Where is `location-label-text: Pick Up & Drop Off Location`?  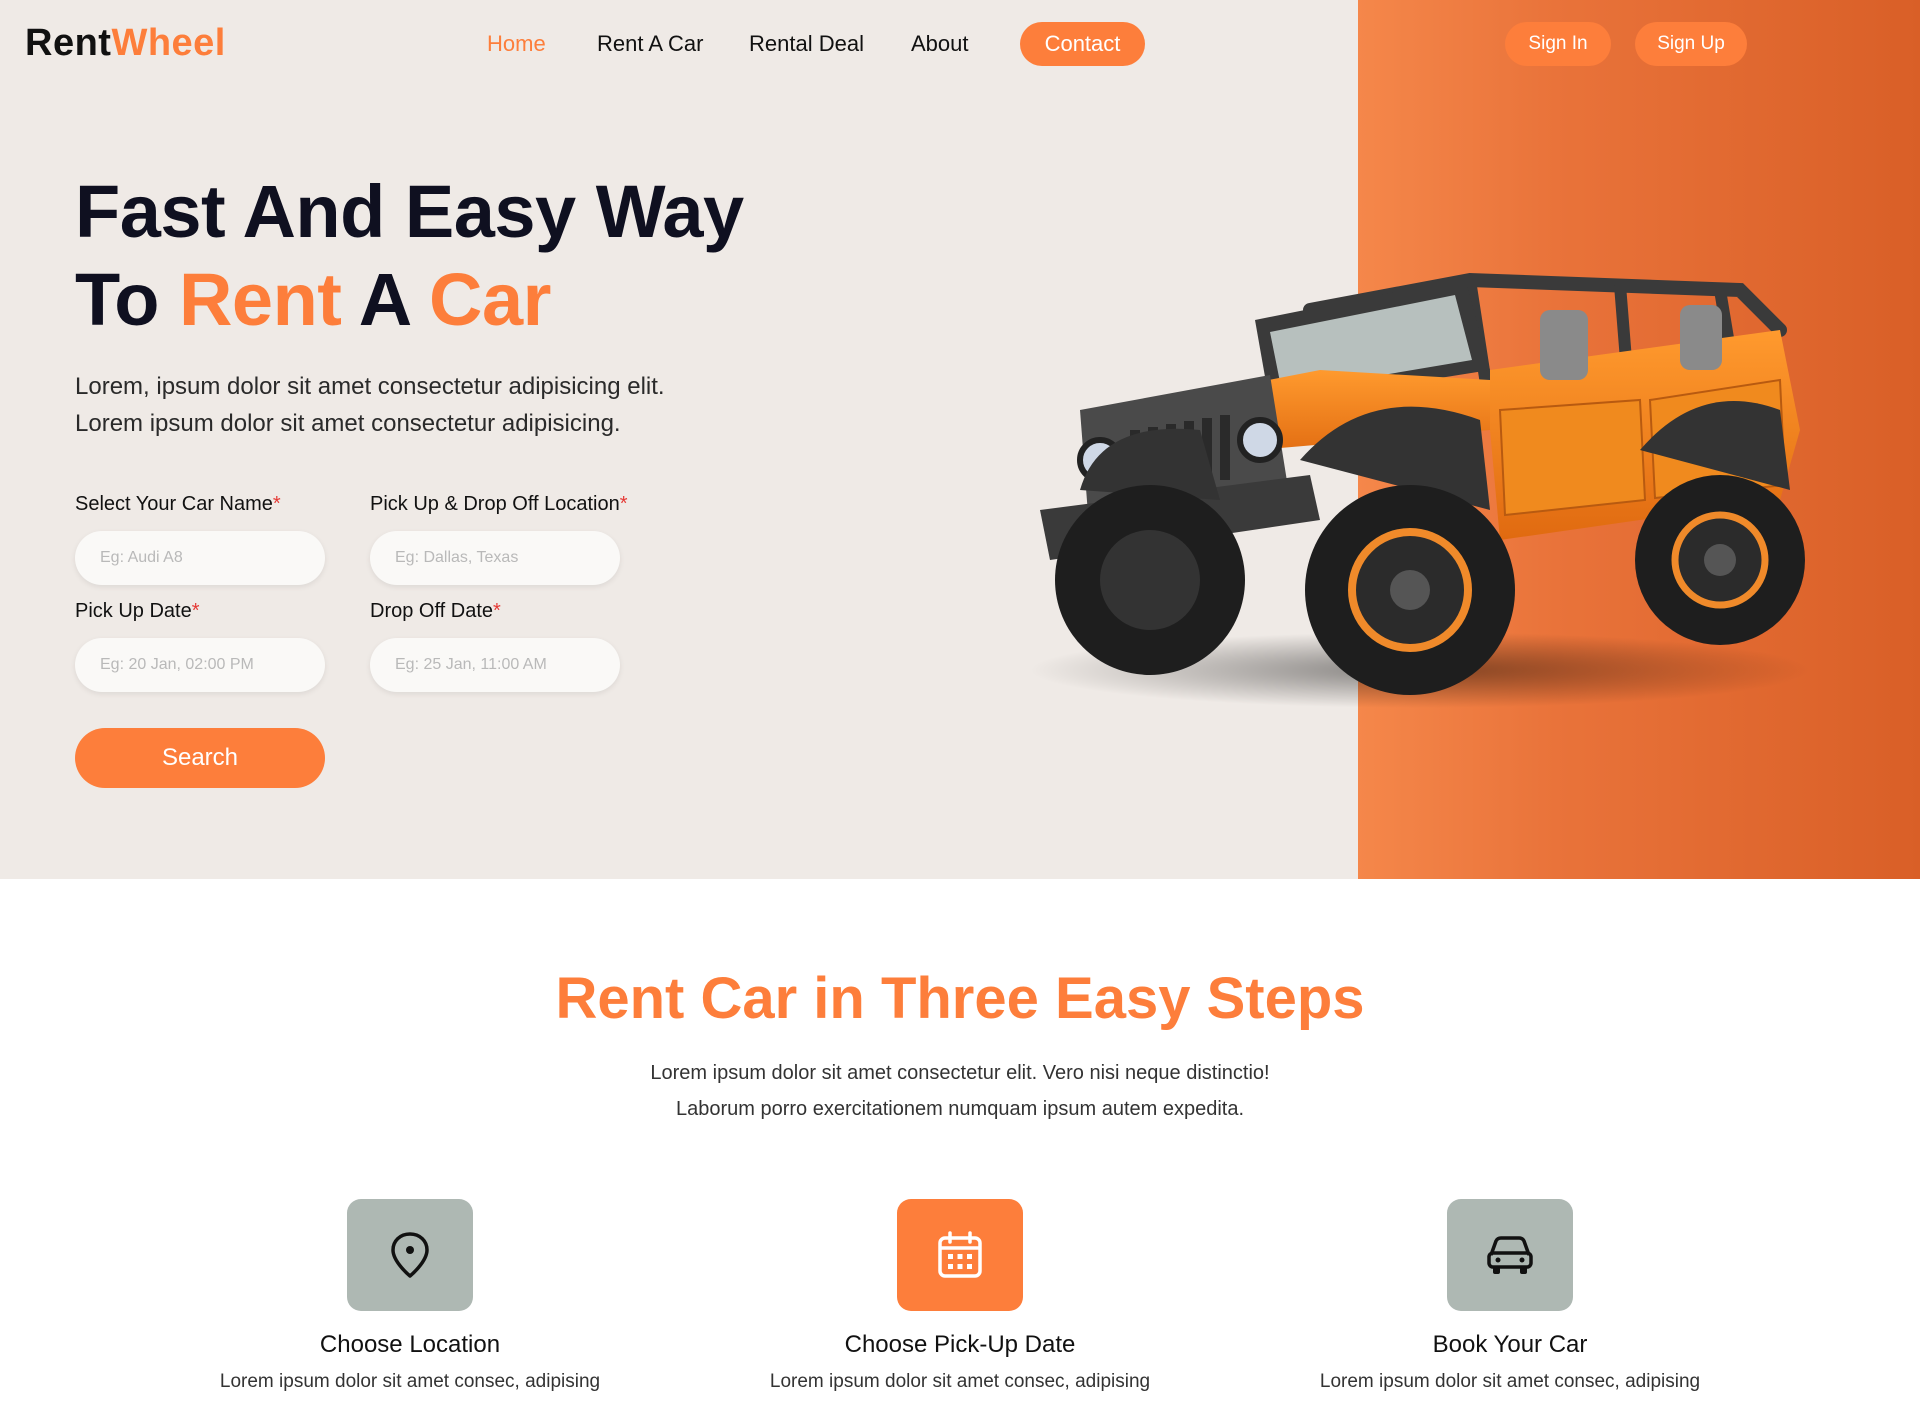
location-label-text: Pick Up & Drop Off Location is located at coordinates (495, 504).